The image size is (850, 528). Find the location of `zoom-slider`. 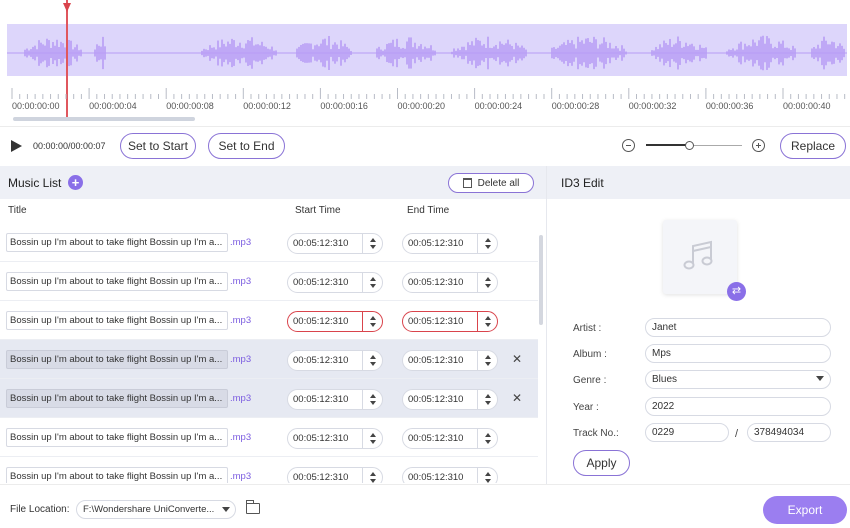

zoom-slider is located at coordinates (694, 145).